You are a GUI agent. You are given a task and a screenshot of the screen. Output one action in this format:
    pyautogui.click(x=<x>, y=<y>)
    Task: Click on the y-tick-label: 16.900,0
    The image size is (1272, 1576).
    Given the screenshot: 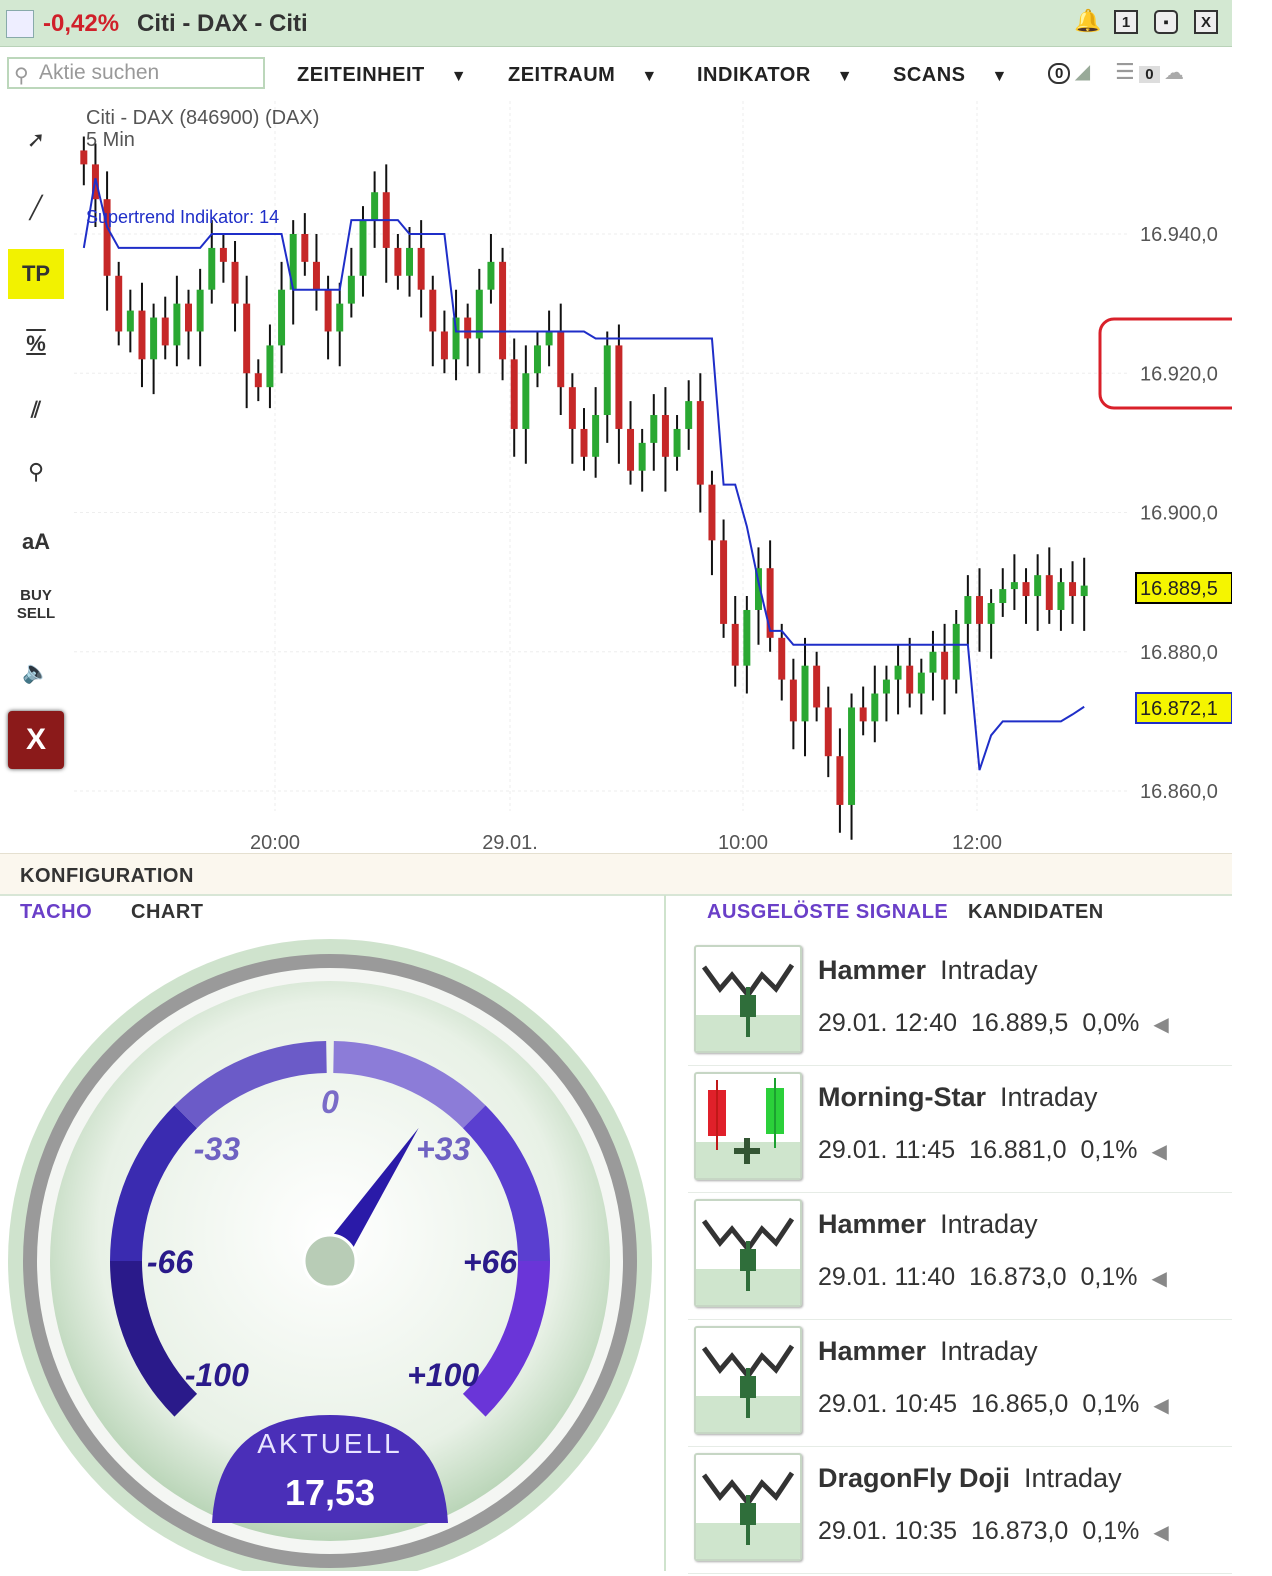 What is the action you would take?
    pyautogui.click(x=1179, y=514)
    